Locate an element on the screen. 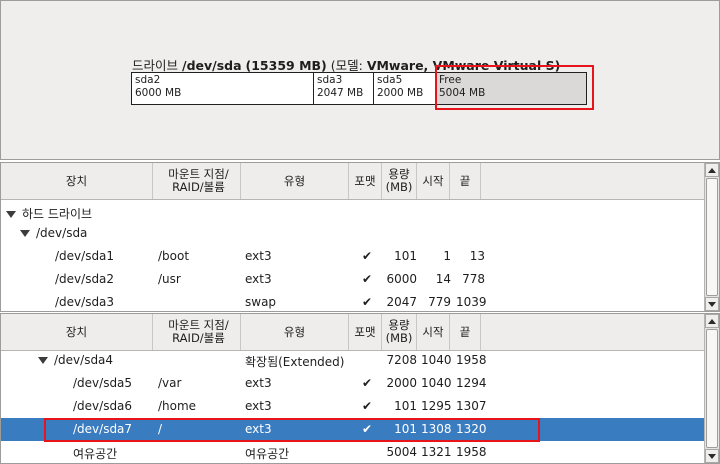 The image size is (720, 464). segment-name: sda5 is located at coordinates (390, 80).